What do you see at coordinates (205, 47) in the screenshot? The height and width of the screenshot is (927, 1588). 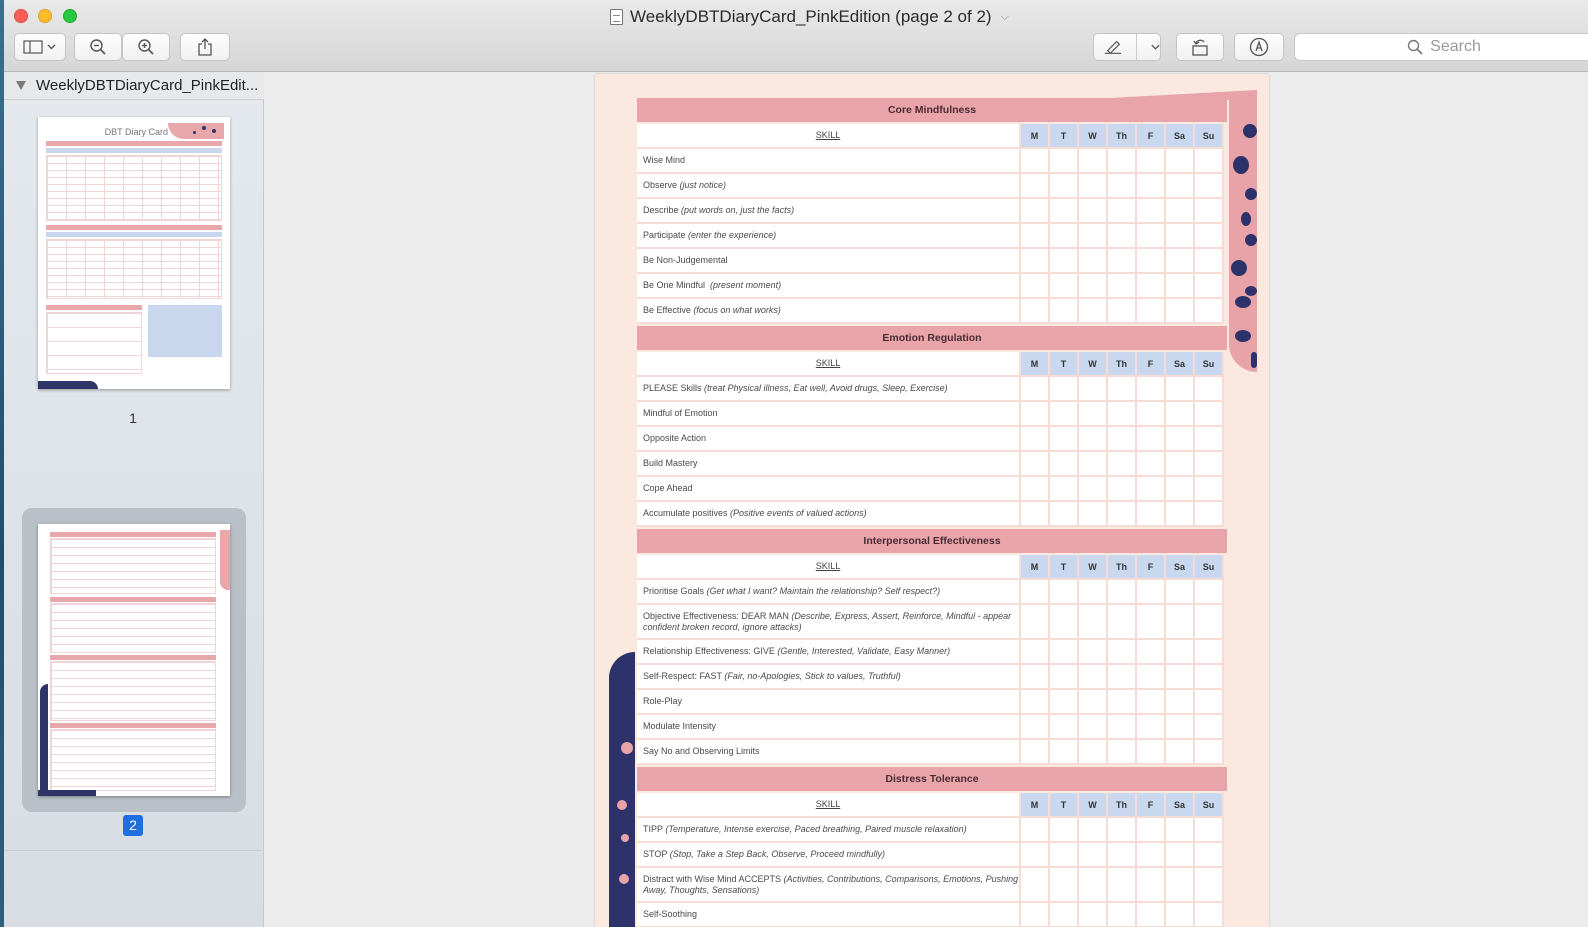 I see `share-button` at bounding box center [205, 47].